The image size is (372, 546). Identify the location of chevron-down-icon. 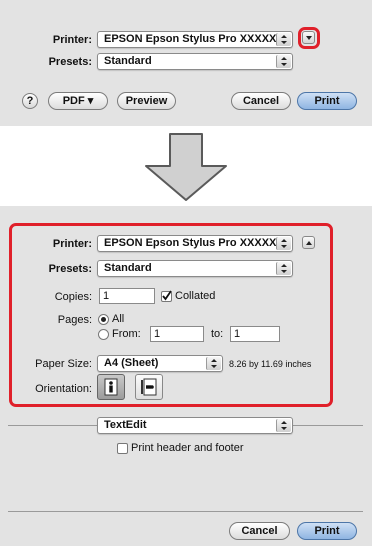
(309, 38).